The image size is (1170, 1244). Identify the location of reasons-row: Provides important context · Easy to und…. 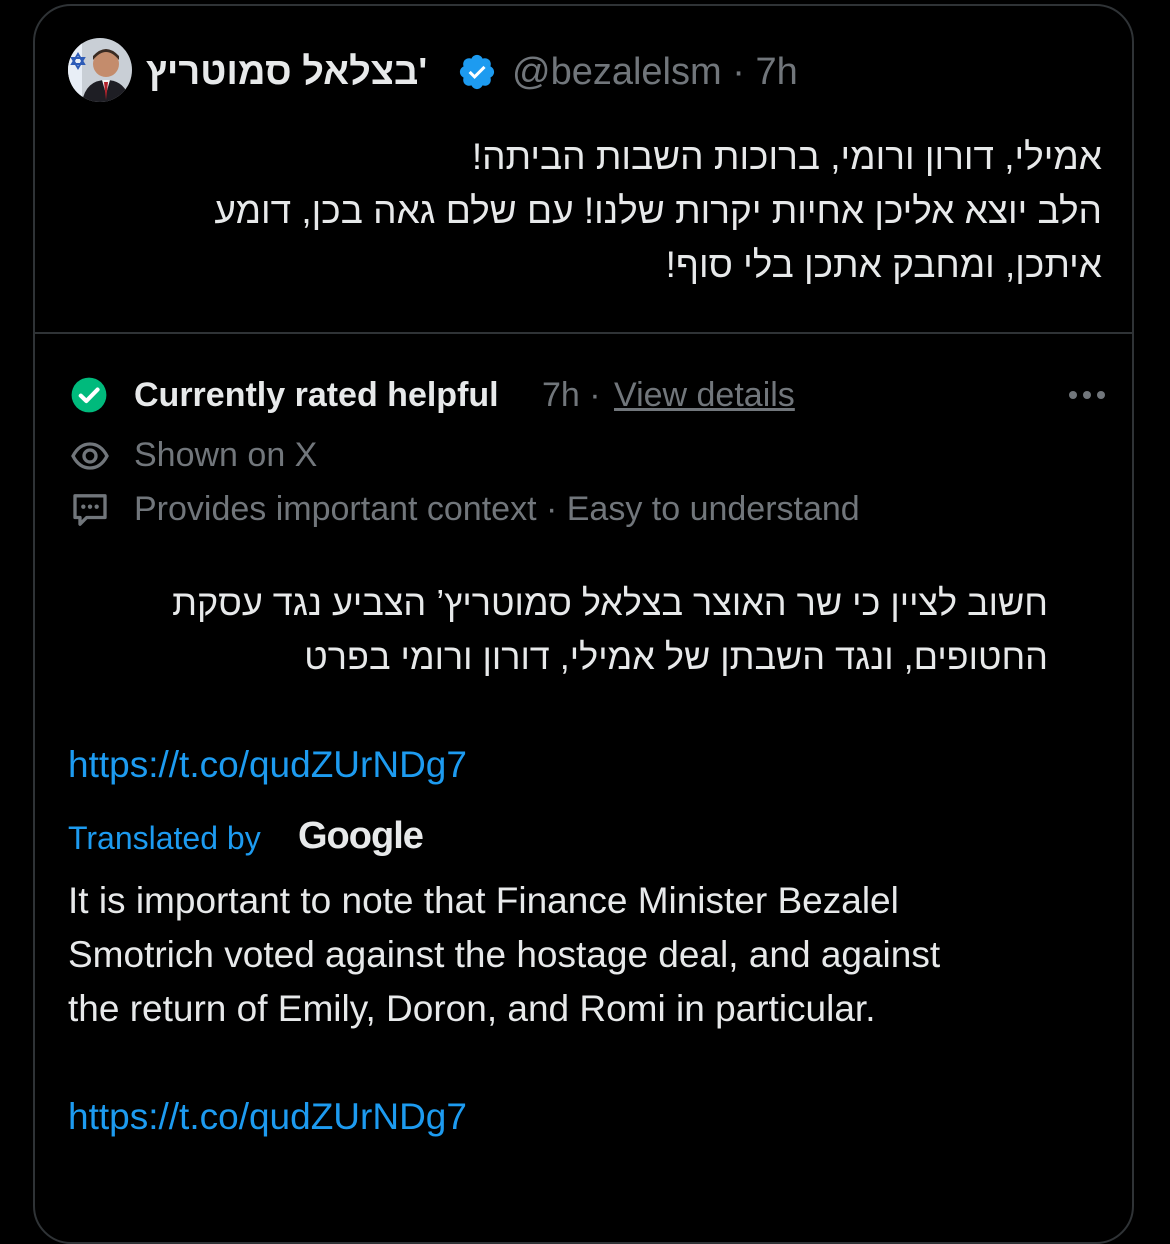
(568, 509).